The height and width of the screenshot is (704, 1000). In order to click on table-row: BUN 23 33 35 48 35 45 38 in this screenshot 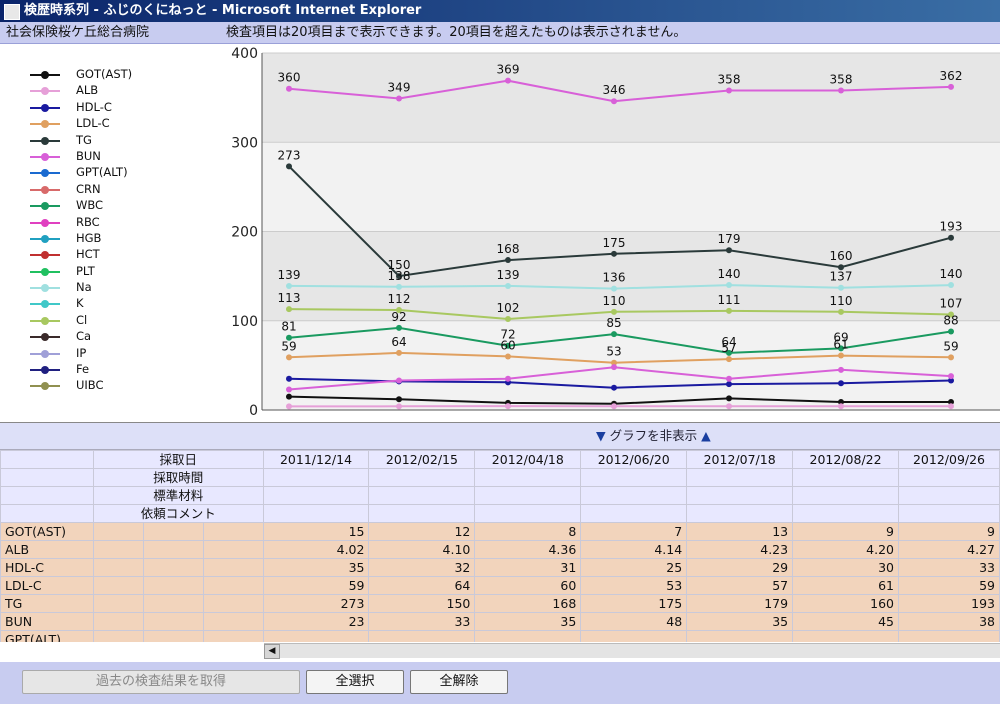, I will do `click(500, 621)`.